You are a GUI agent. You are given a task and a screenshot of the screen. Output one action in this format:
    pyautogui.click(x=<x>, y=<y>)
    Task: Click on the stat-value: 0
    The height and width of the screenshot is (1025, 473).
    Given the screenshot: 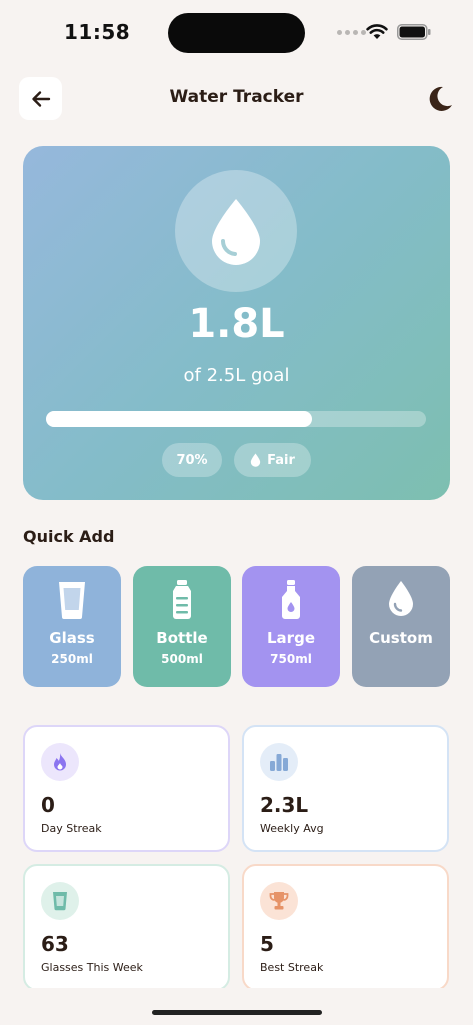 What is the action you would take?
    pyautogui.click(x=48, y=805)
    